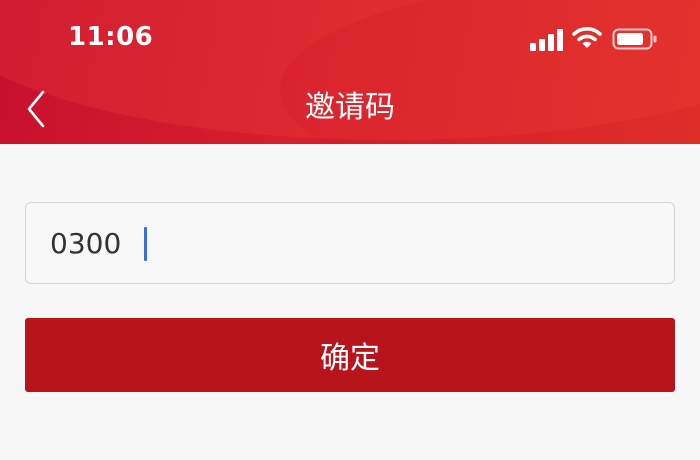  What do you see at coordinates (111, 37) in the screenshot?
I see `status-time: 11:06` at bounding box center [111, 37].